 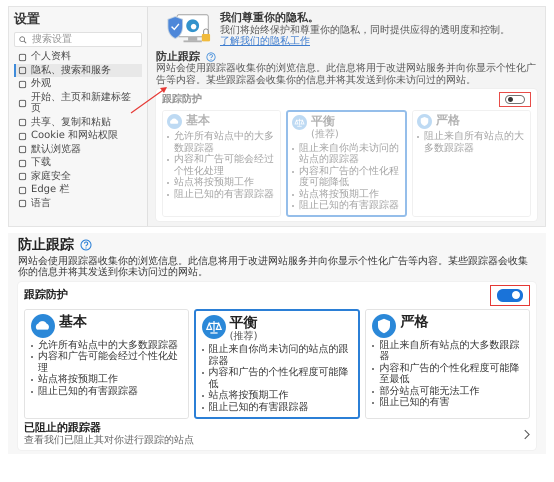 I want to click on option-bullet: 部分站点可能无法工作, so click(x=429, y=391).